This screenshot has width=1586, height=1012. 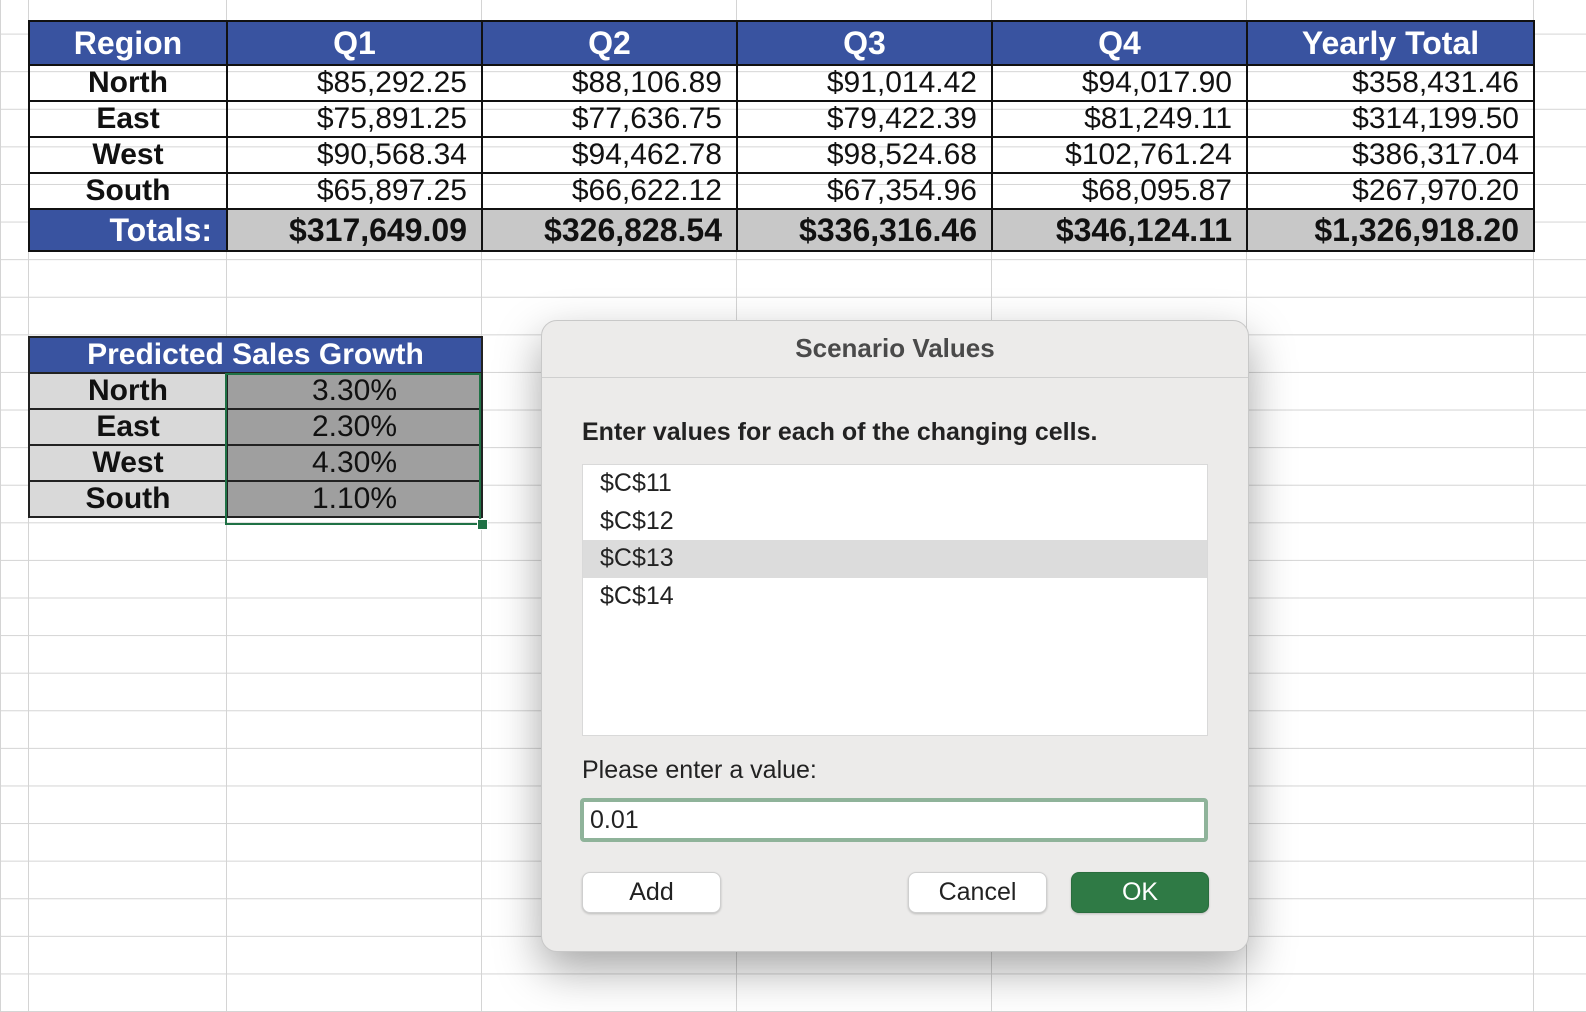 I want to click on value-cell: $98,524.68, so click(x=864, y=155).